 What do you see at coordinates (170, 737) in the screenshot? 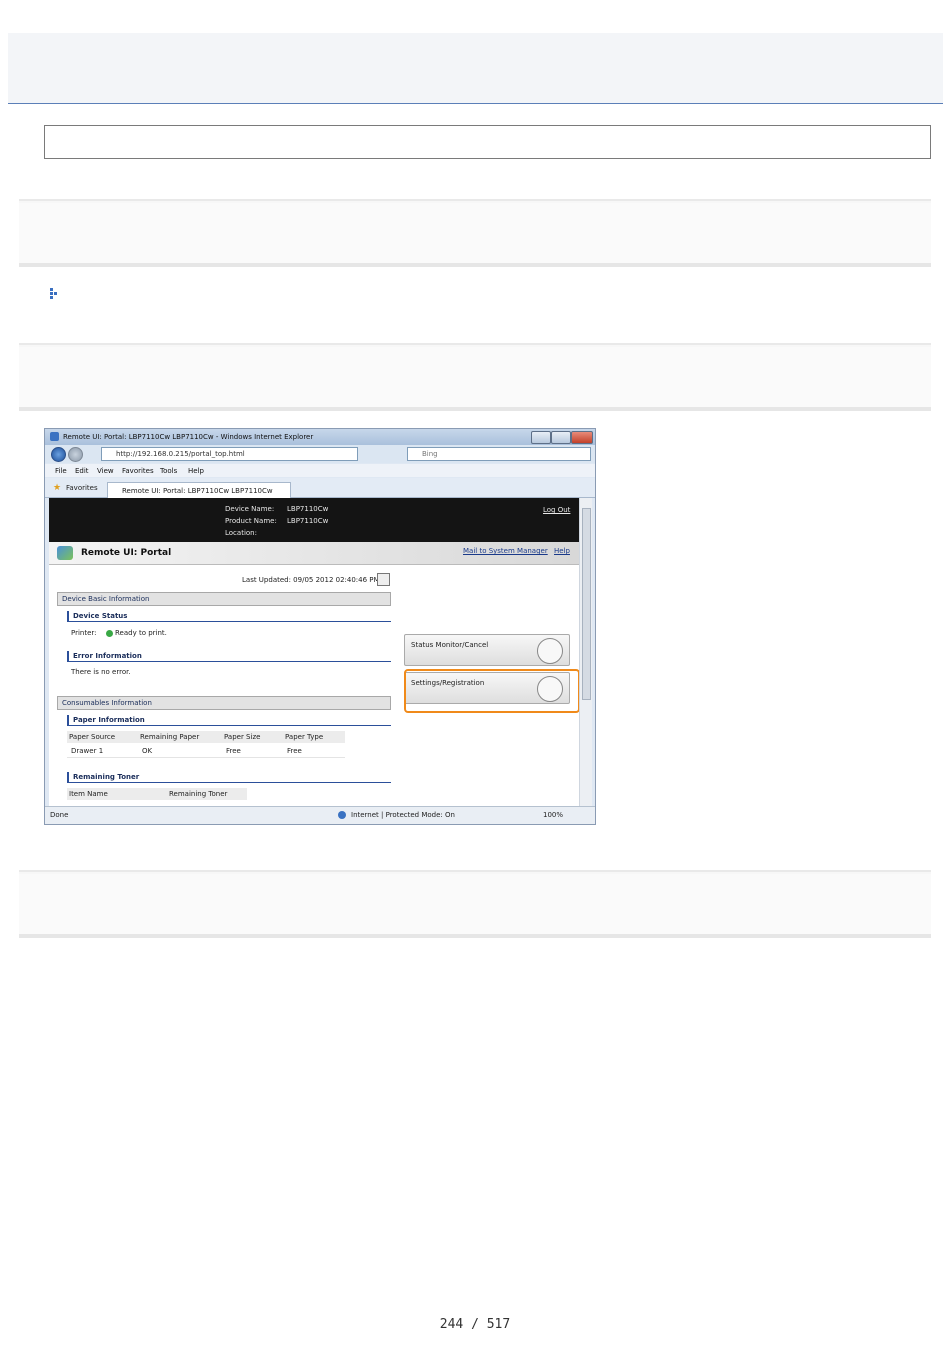
I see `paper-col-remaining: Remaining Paper` at bounding box center [170, 737].